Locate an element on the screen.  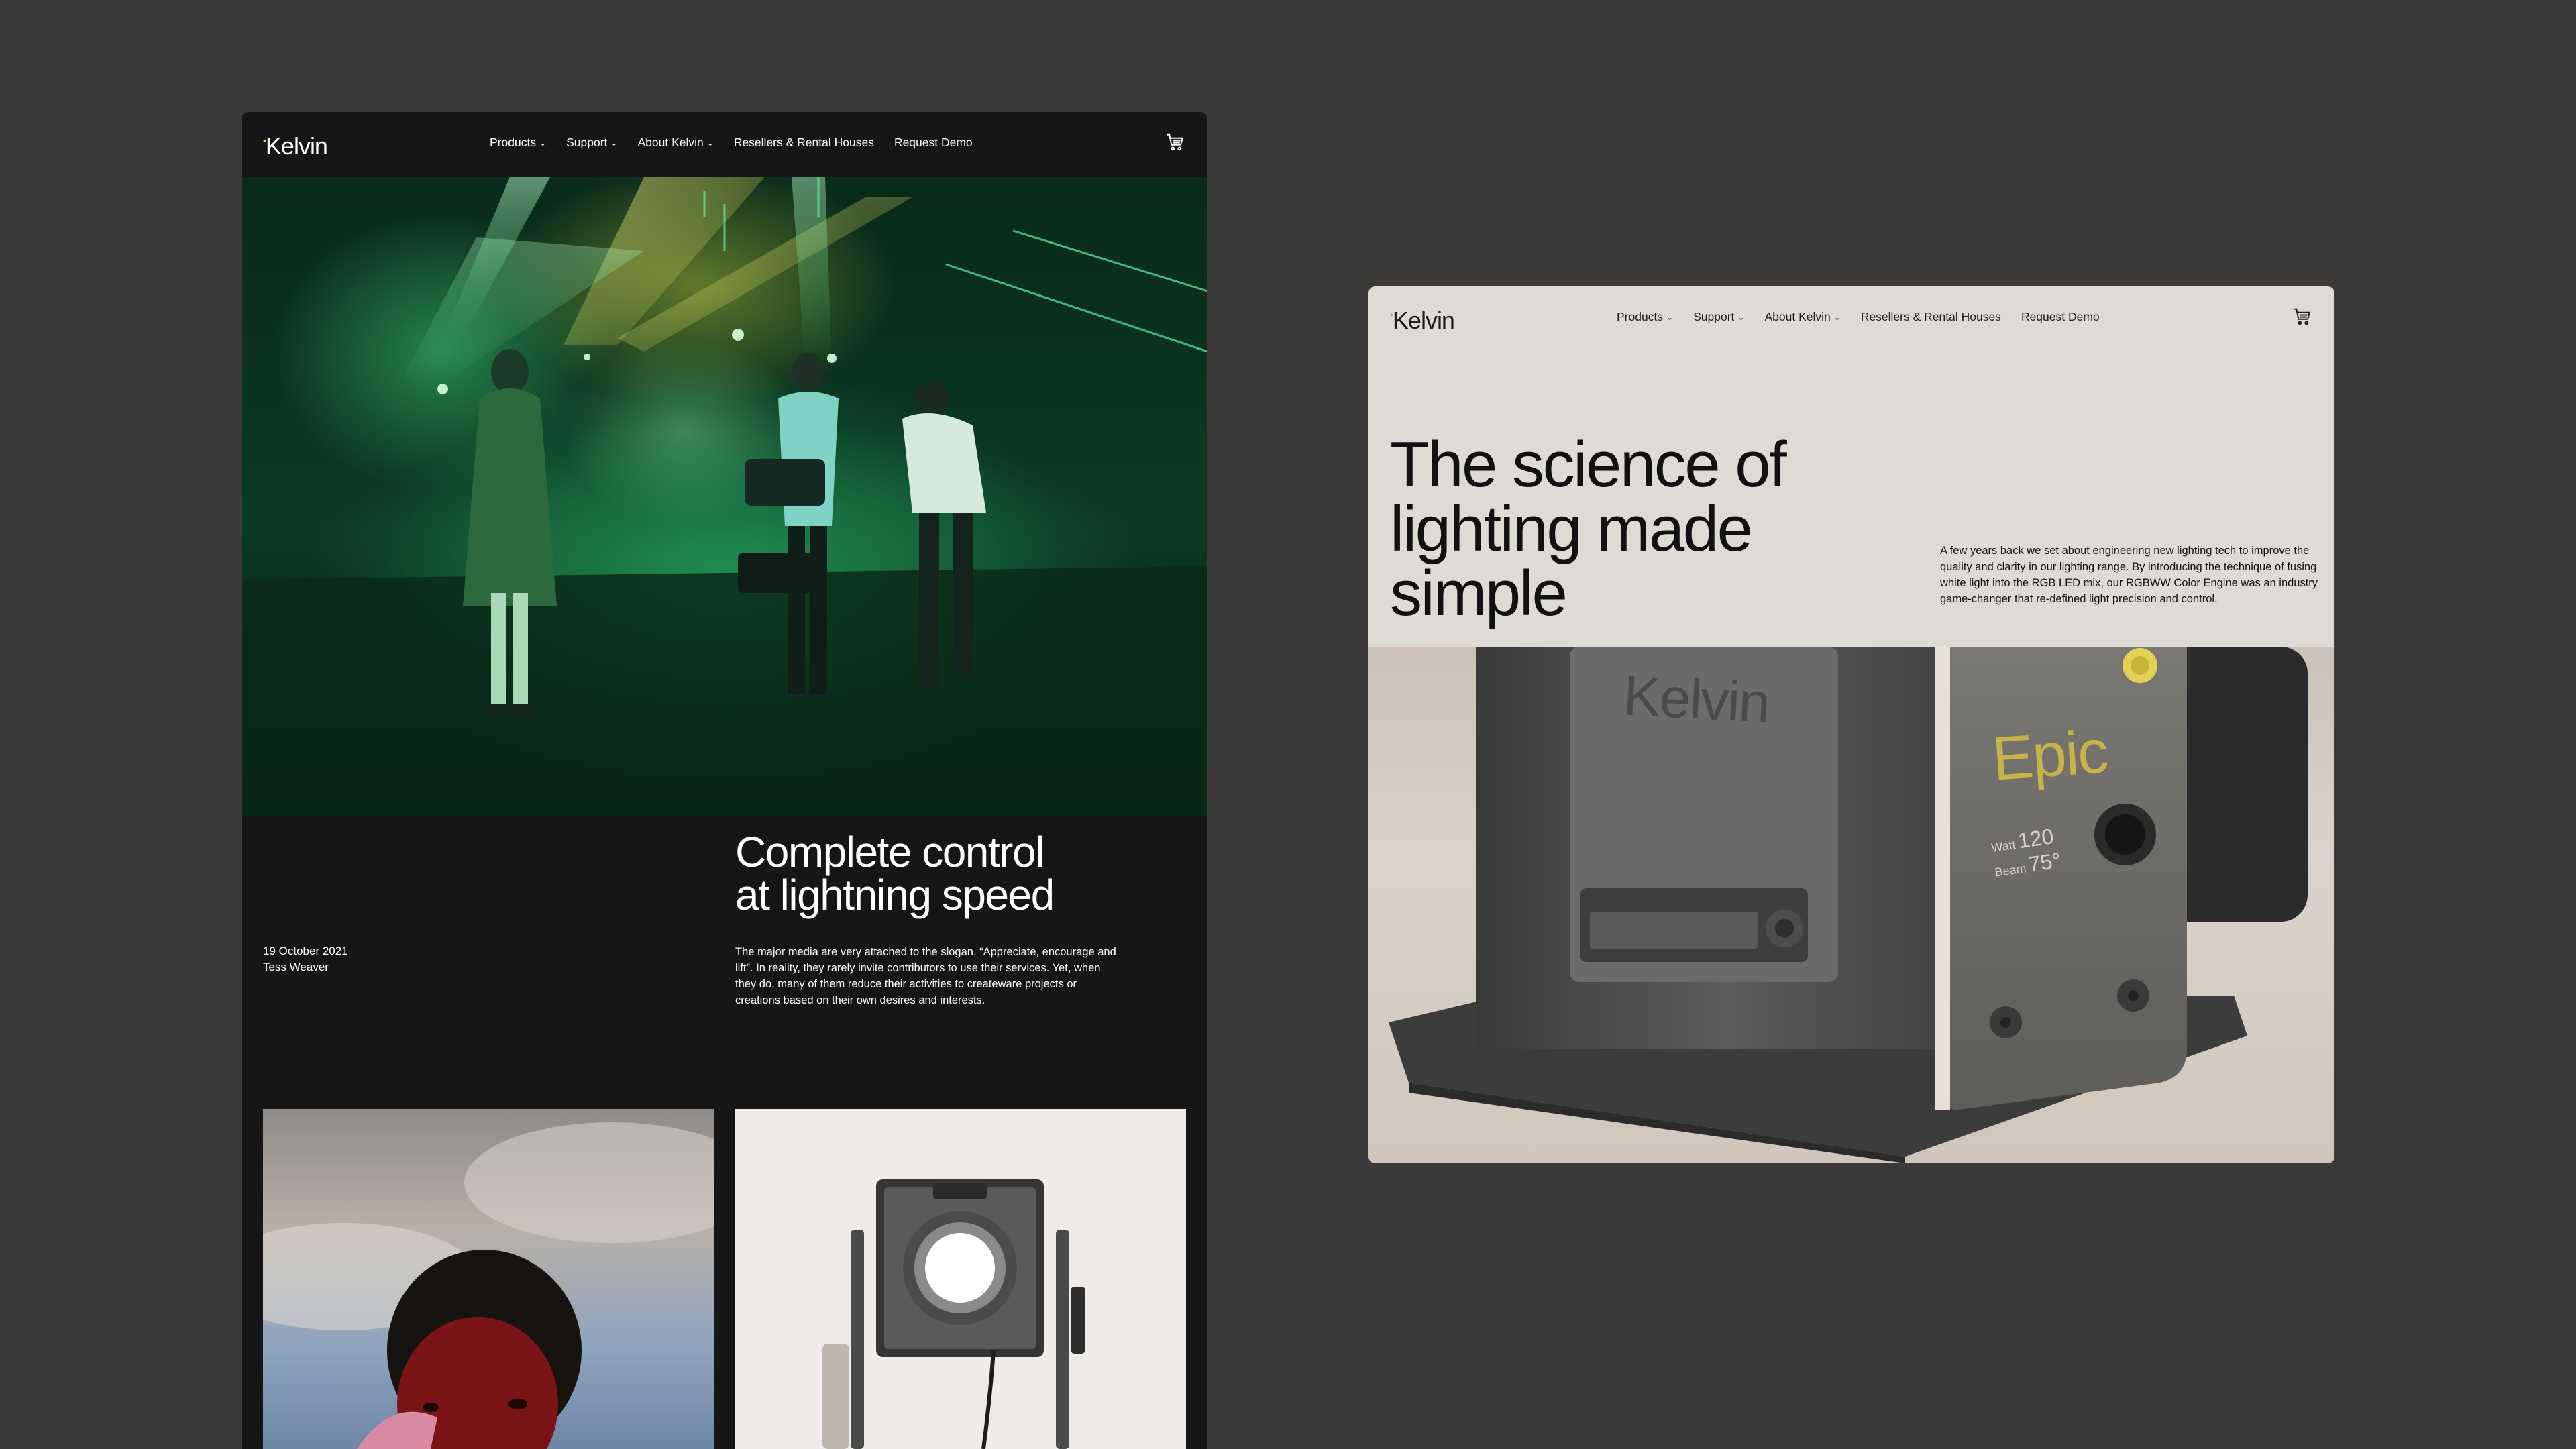
product-image-card is located at coordinates (960, 1279).